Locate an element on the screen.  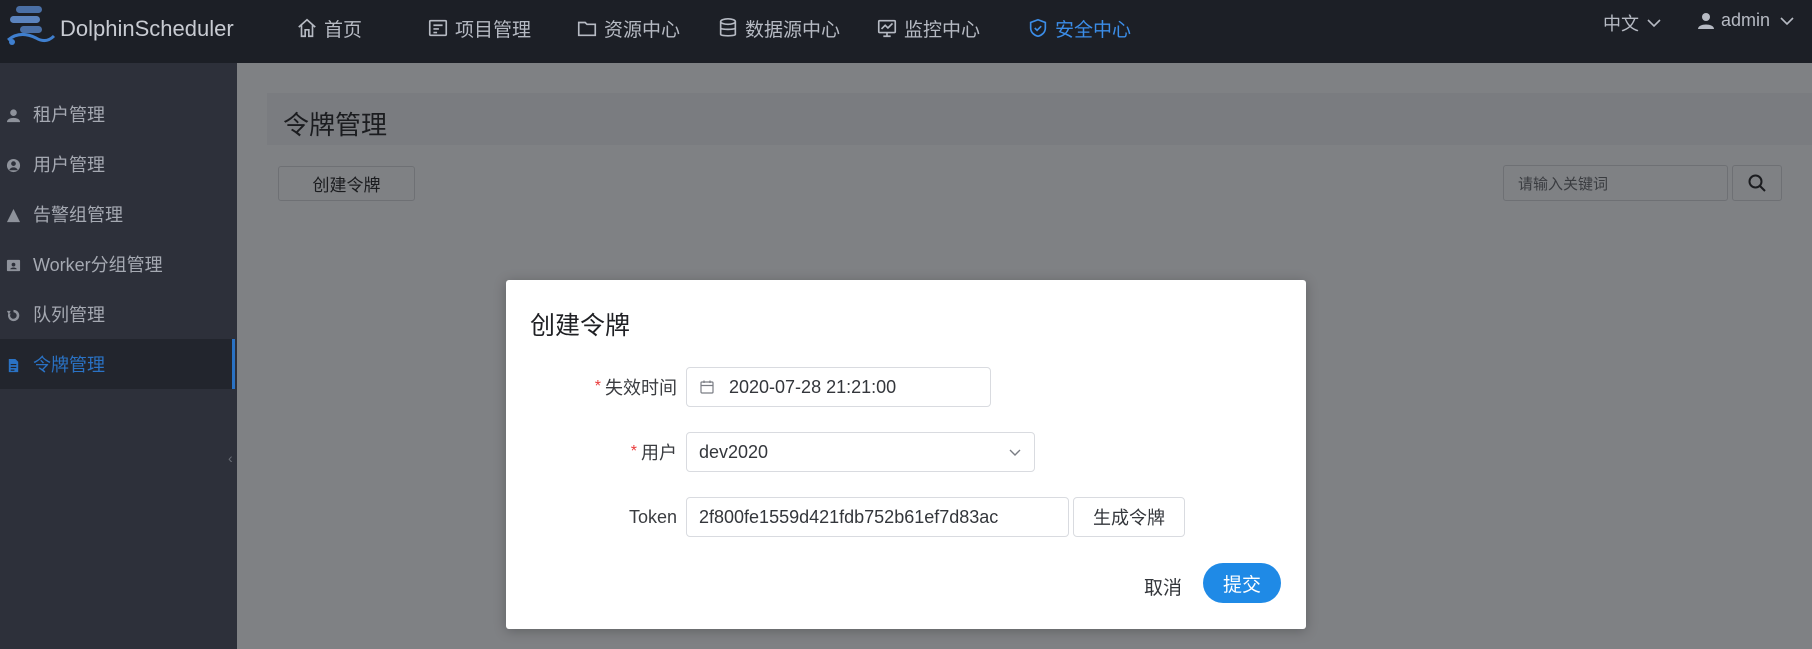
sidebar-item-alert-group: 告警组管理 is located at coordinates (117, 214).